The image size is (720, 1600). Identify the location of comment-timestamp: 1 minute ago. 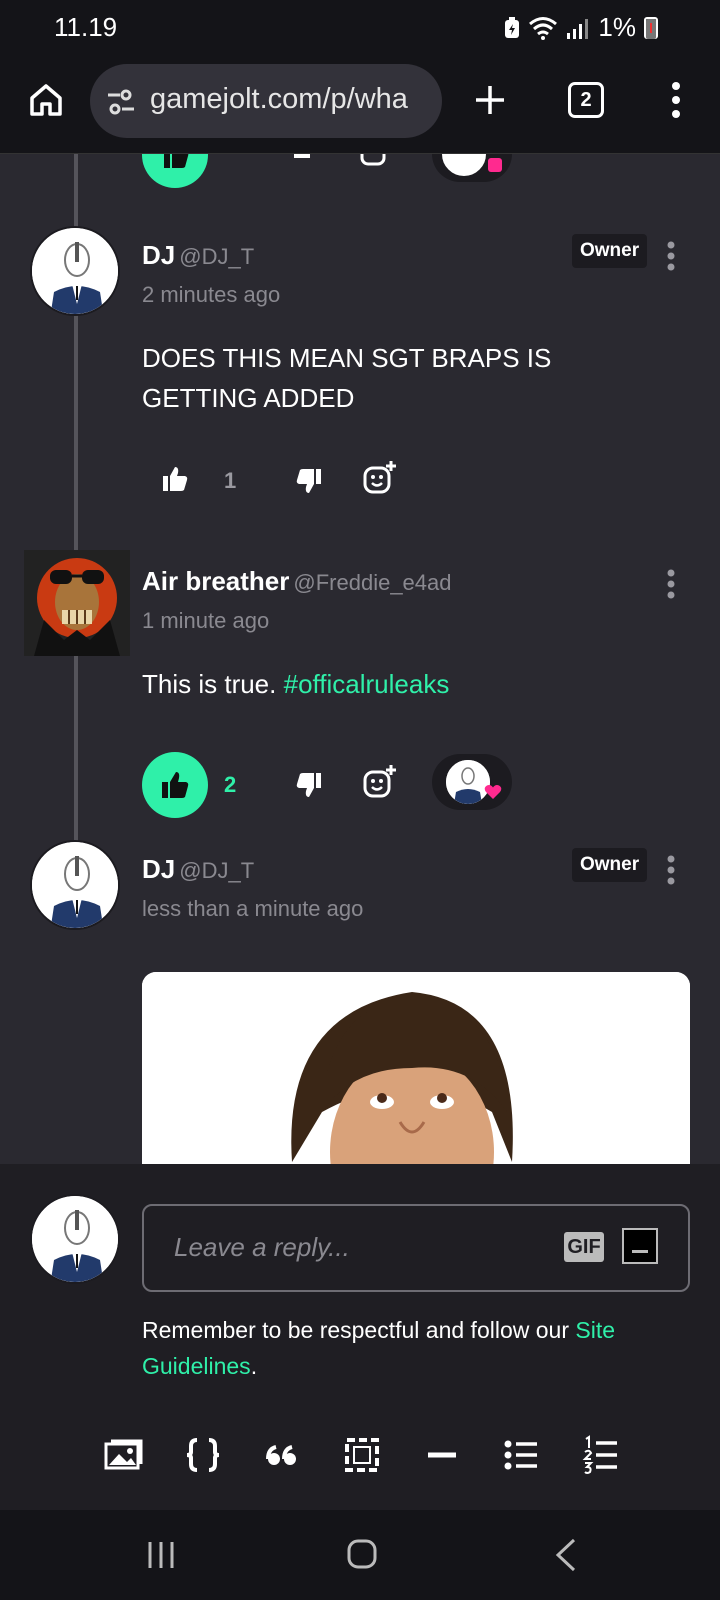
(205, 621).